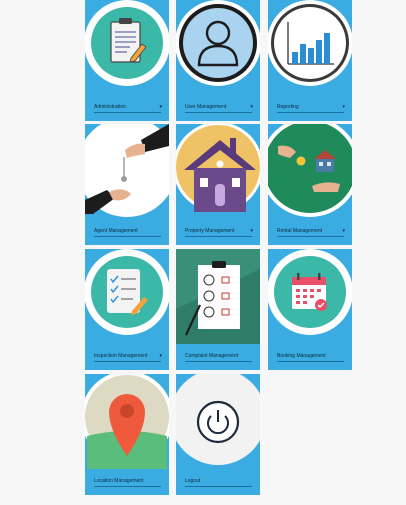 The width and height of the screenshot is (406, 505). What do you see at coordinates (310, 171) in the screenshot?
I see `rental-hands-icon` at bounding box center [310, 171].